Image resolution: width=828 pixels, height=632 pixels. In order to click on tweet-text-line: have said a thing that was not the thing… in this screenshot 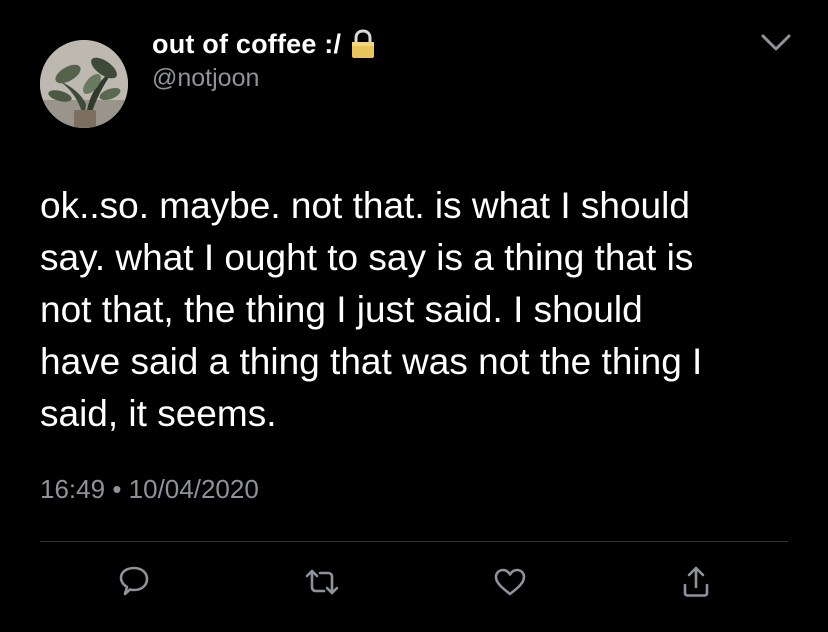, I will do `click(371, 361)`.